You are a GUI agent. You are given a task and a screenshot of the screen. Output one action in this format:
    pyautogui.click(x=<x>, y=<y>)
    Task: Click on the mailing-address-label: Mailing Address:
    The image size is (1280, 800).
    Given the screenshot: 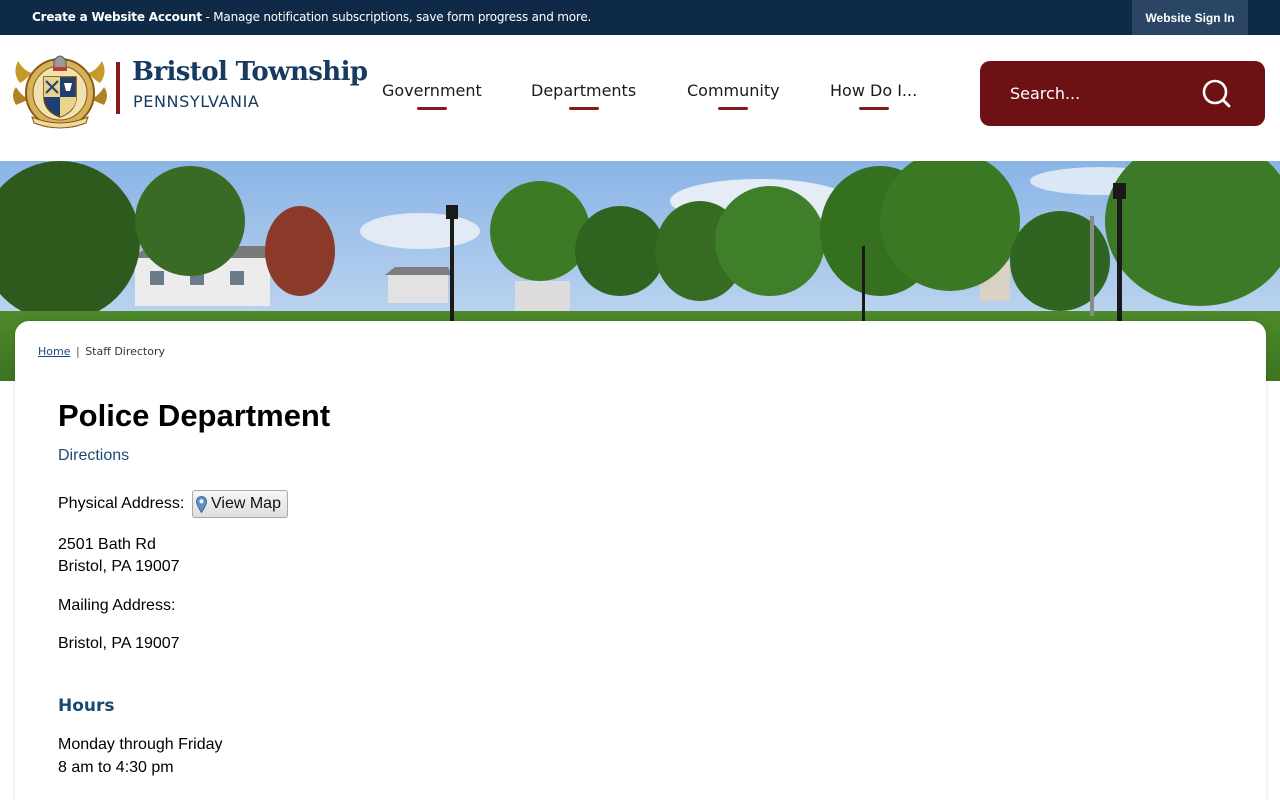 What is the action you would take?
    pyautogui.click(x=117, y=605)
    